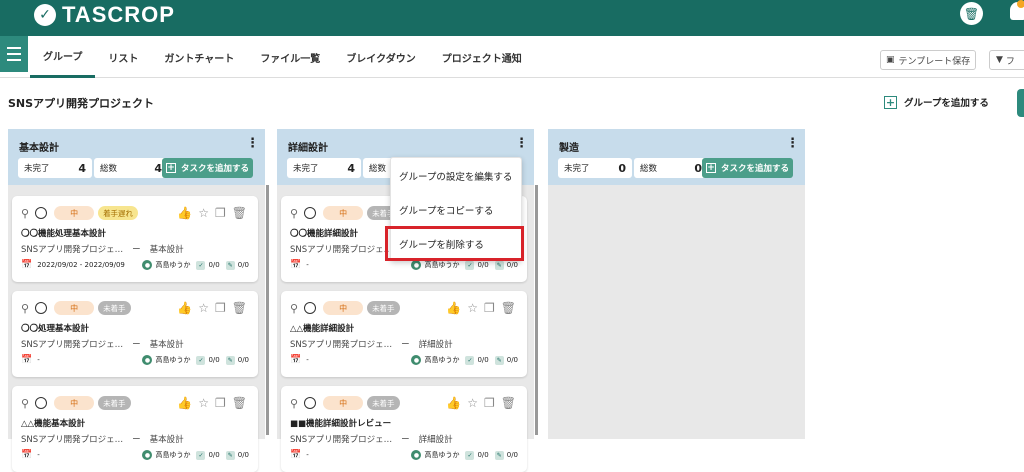 The image size is (1024, 472). Describe the element at coordinates (928, 60) in the screenshot. I see `template-save-button: ▣ テンプレート保存` at that location.